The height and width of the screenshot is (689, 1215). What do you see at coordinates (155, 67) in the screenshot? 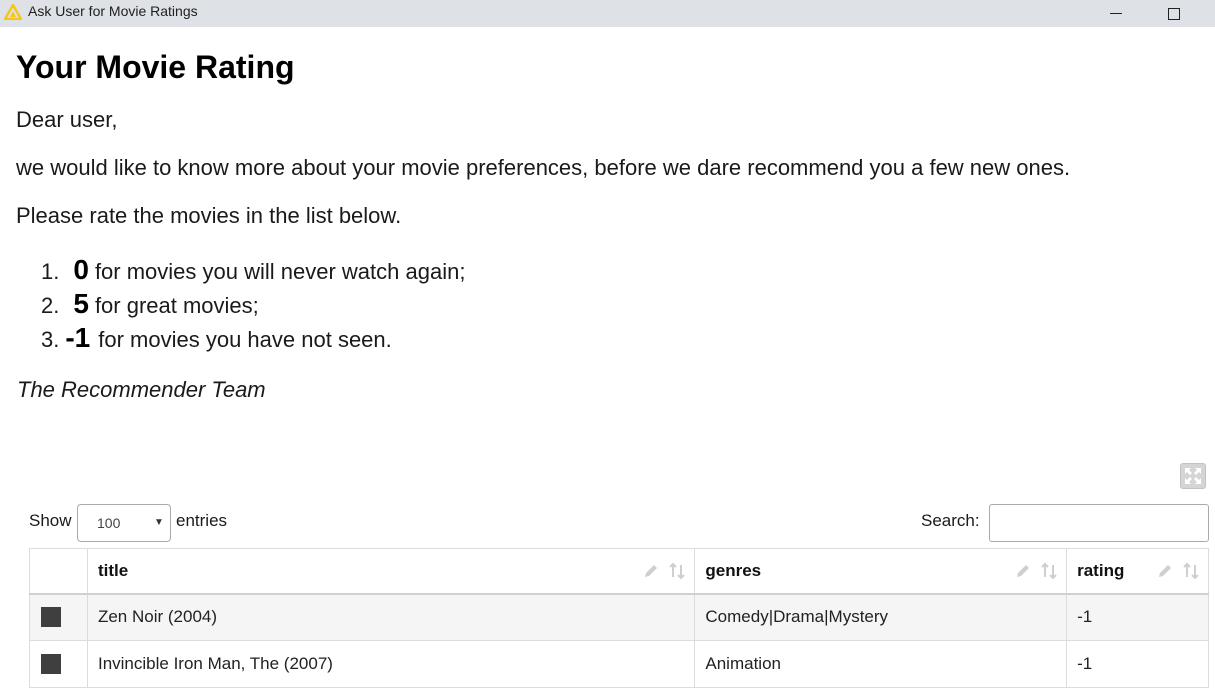
I see `page-title: Your Movie Rating` at bounding box center [155, 67].